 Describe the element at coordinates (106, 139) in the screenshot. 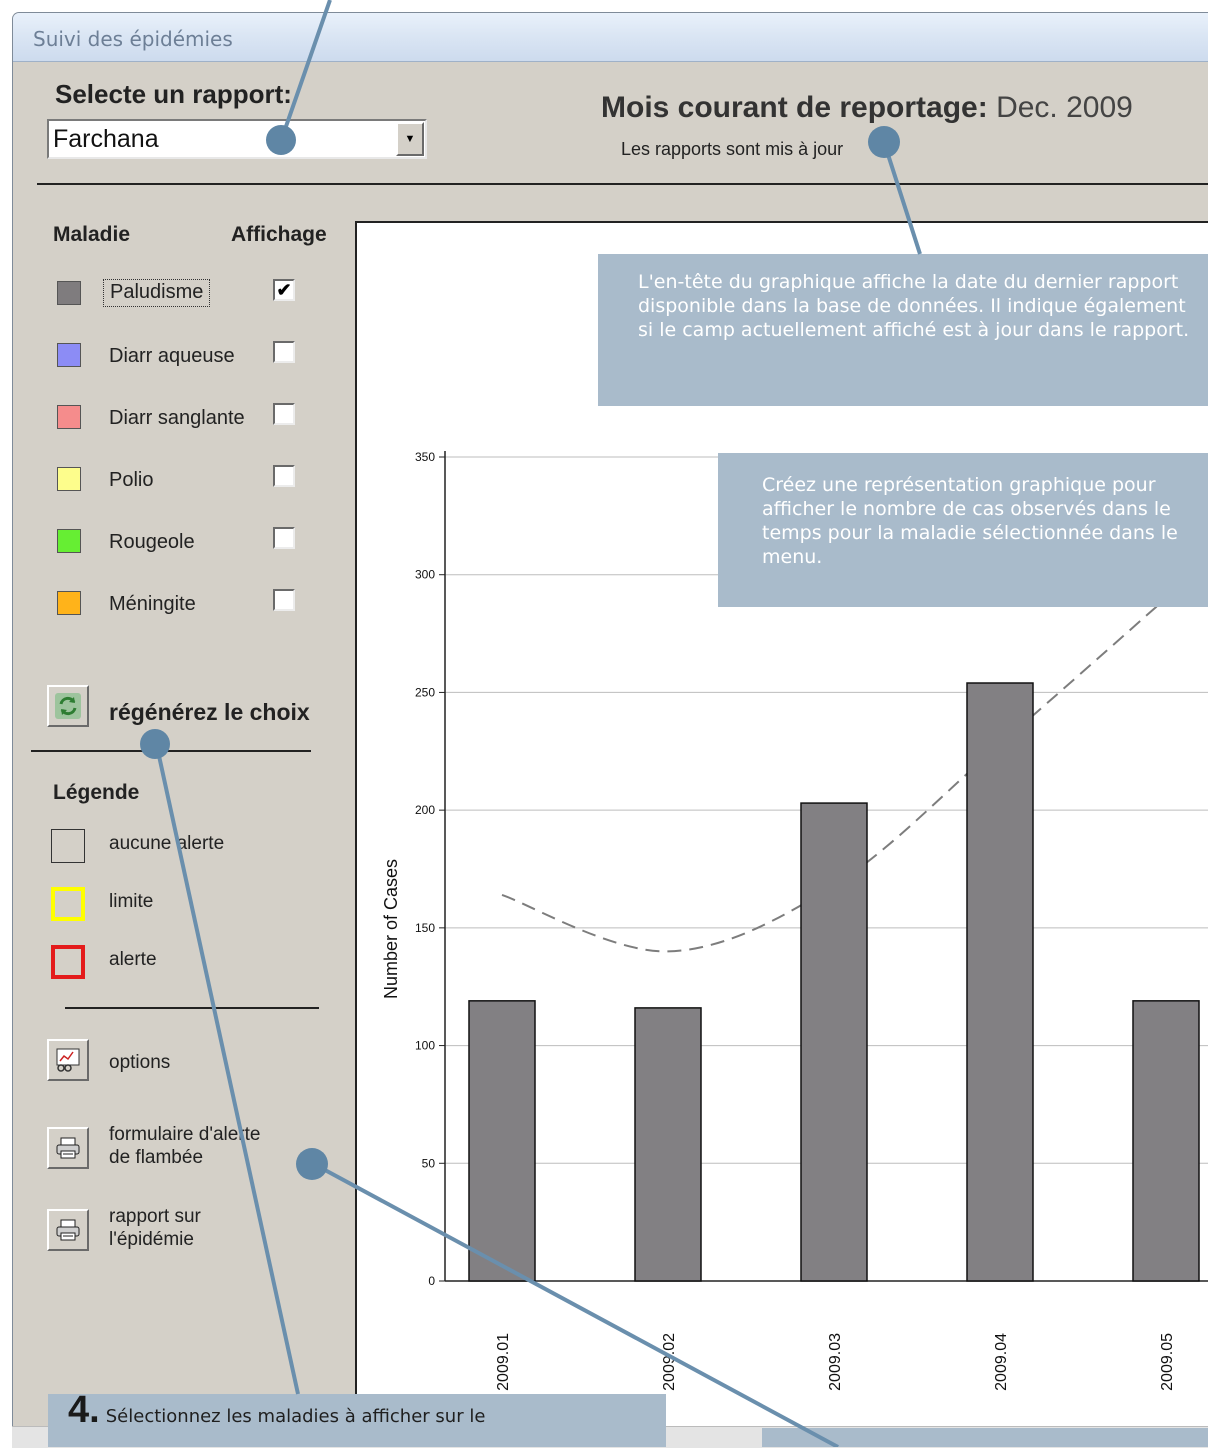

I see `report-select-value: Farchana` at that location.